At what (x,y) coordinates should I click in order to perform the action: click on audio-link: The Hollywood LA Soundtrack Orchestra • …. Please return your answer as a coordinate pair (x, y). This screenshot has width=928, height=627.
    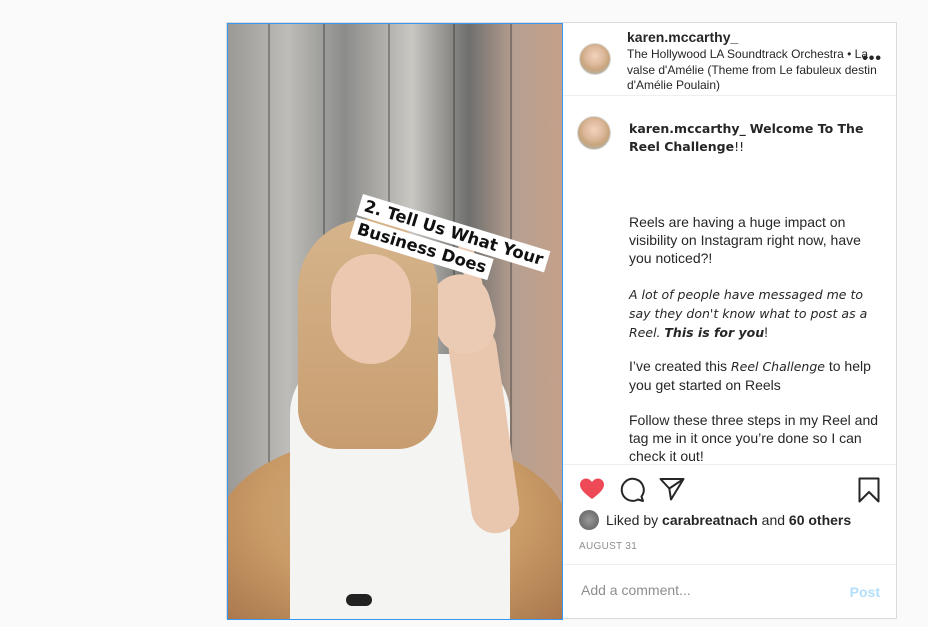
    Looking at the image, I should click on (752, 70).